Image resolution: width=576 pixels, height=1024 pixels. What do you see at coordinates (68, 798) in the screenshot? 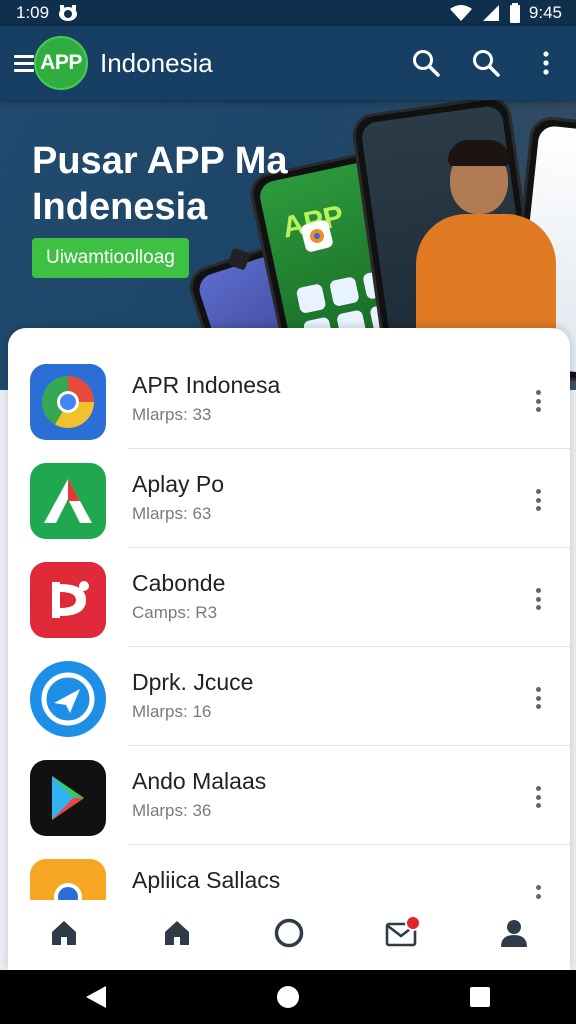
I see `play-store-icon` at bounding box center [68, 798].